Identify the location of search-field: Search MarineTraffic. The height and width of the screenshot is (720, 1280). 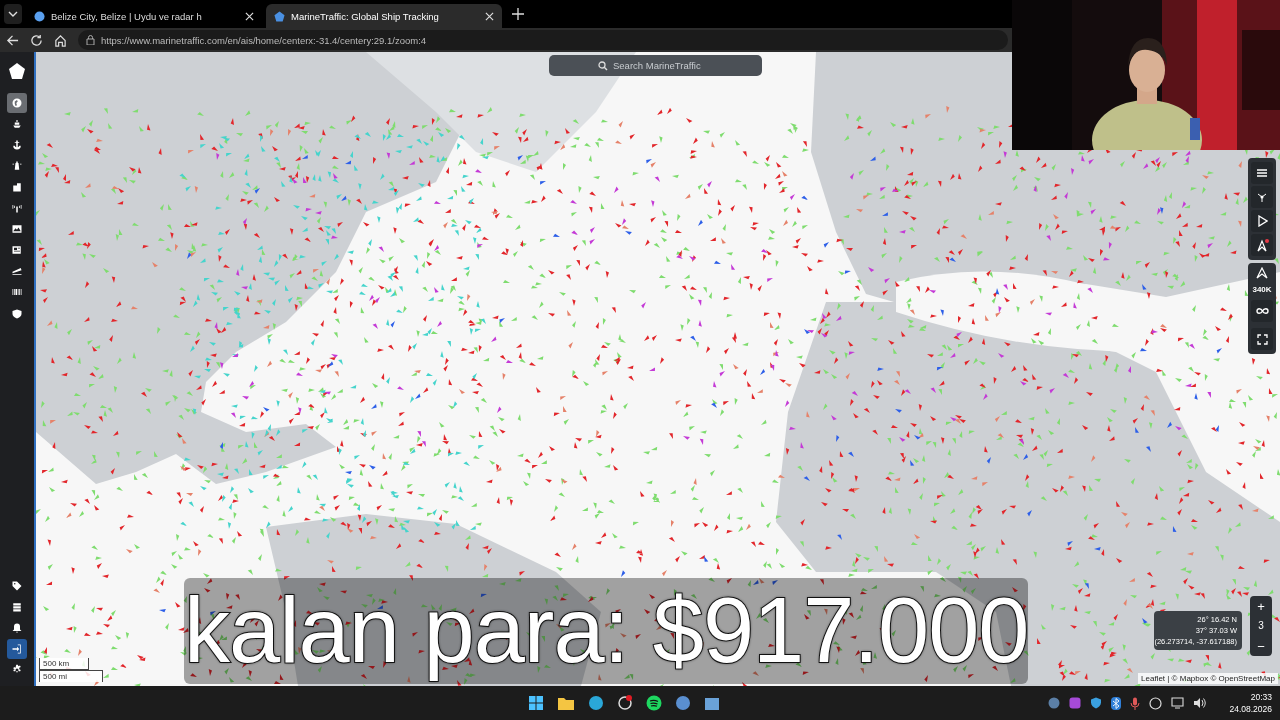
(655, 65).